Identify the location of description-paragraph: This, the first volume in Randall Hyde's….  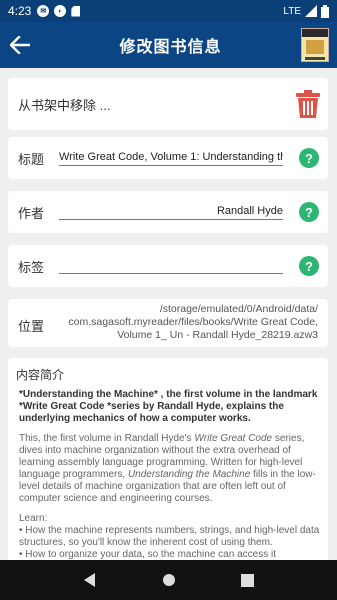
(167, 468).